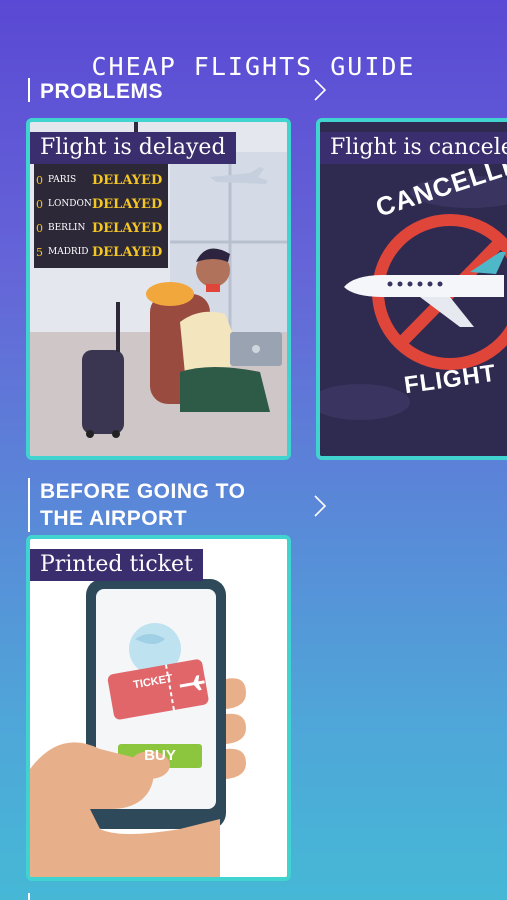 This screenshot has width=507, height=900. What do you see at coordinates (411, 289) in the screenshot?
I see `card-flight-cancelled: CANCELLED FLIGHT Flight is cancele` at bounding box center [411, 289].